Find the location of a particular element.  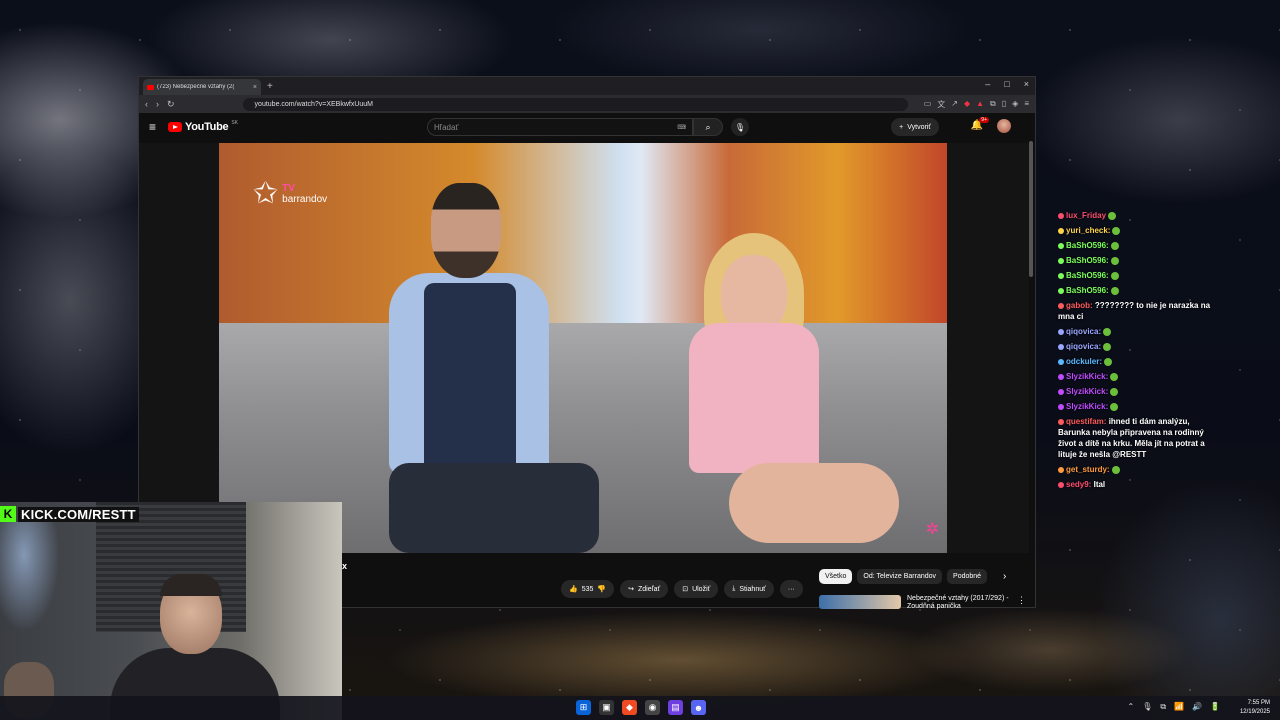

youtube-logo: YouTube SK is located at coordinates (203, 126).